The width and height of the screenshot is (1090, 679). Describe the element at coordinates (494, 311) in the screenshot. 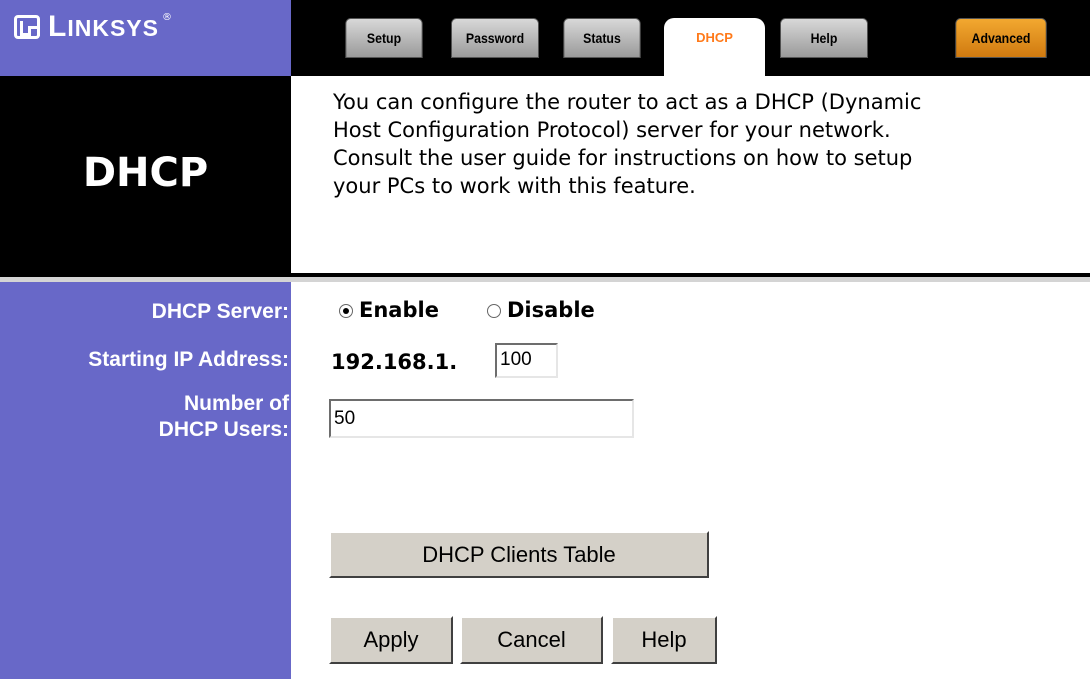

I see `disable-radio` at that location.